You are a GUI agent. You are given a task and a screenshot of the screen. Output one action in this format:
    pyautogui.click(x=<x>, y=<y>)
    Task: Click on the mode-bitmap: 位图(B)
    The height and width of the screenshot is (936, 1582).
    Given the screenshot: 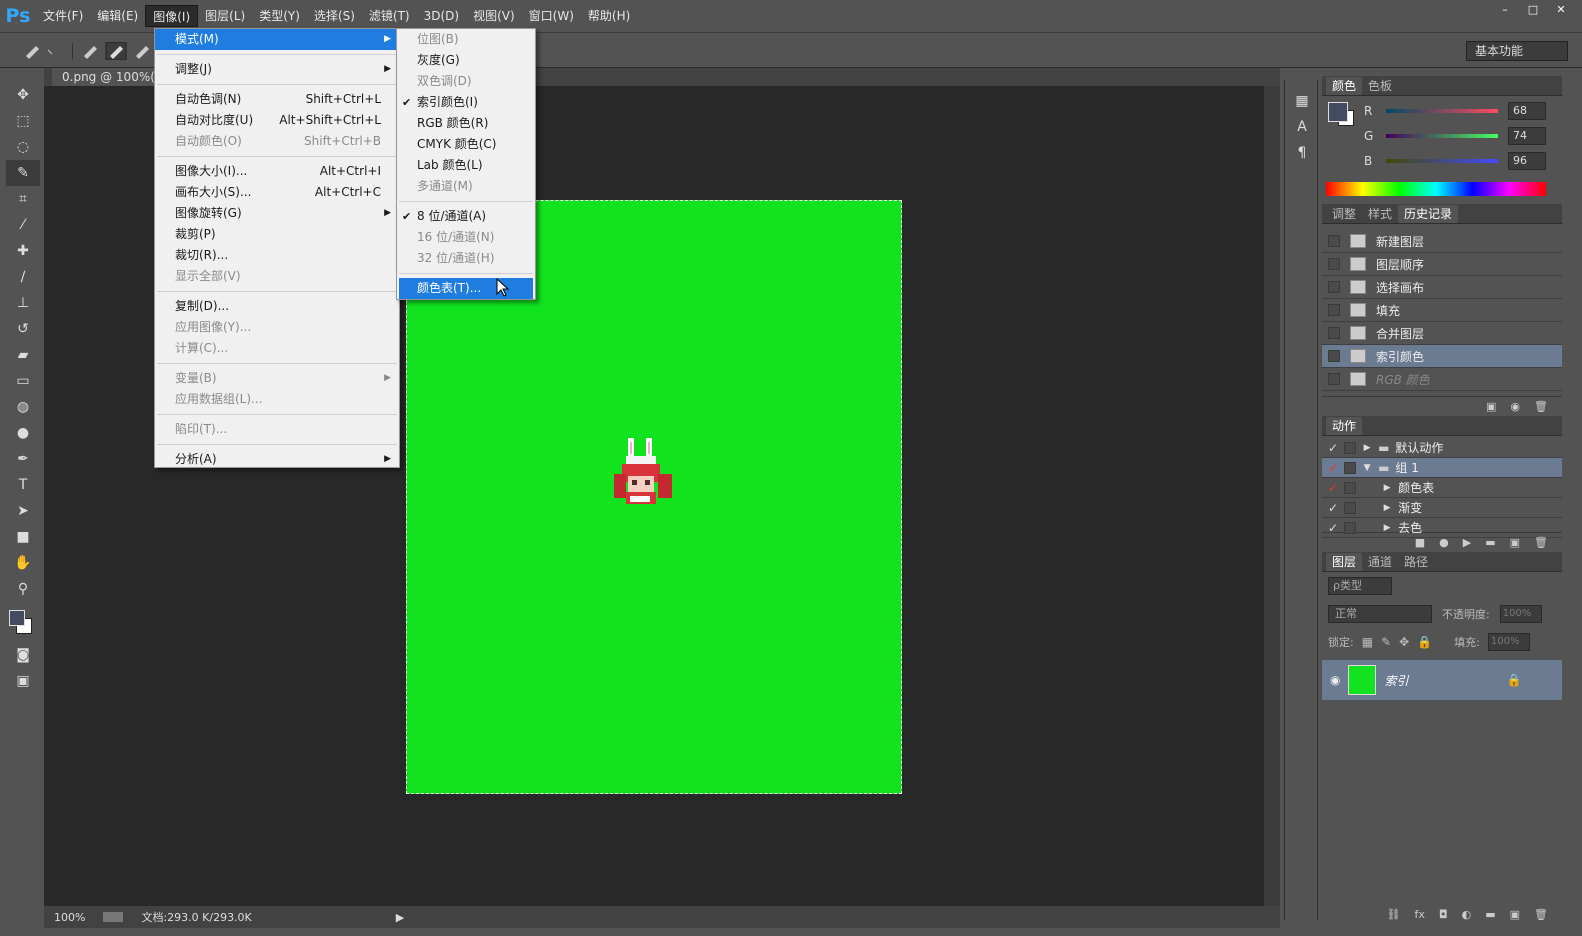 What is the action you would take?
    pyautogui.click(x=466, y=39)
    